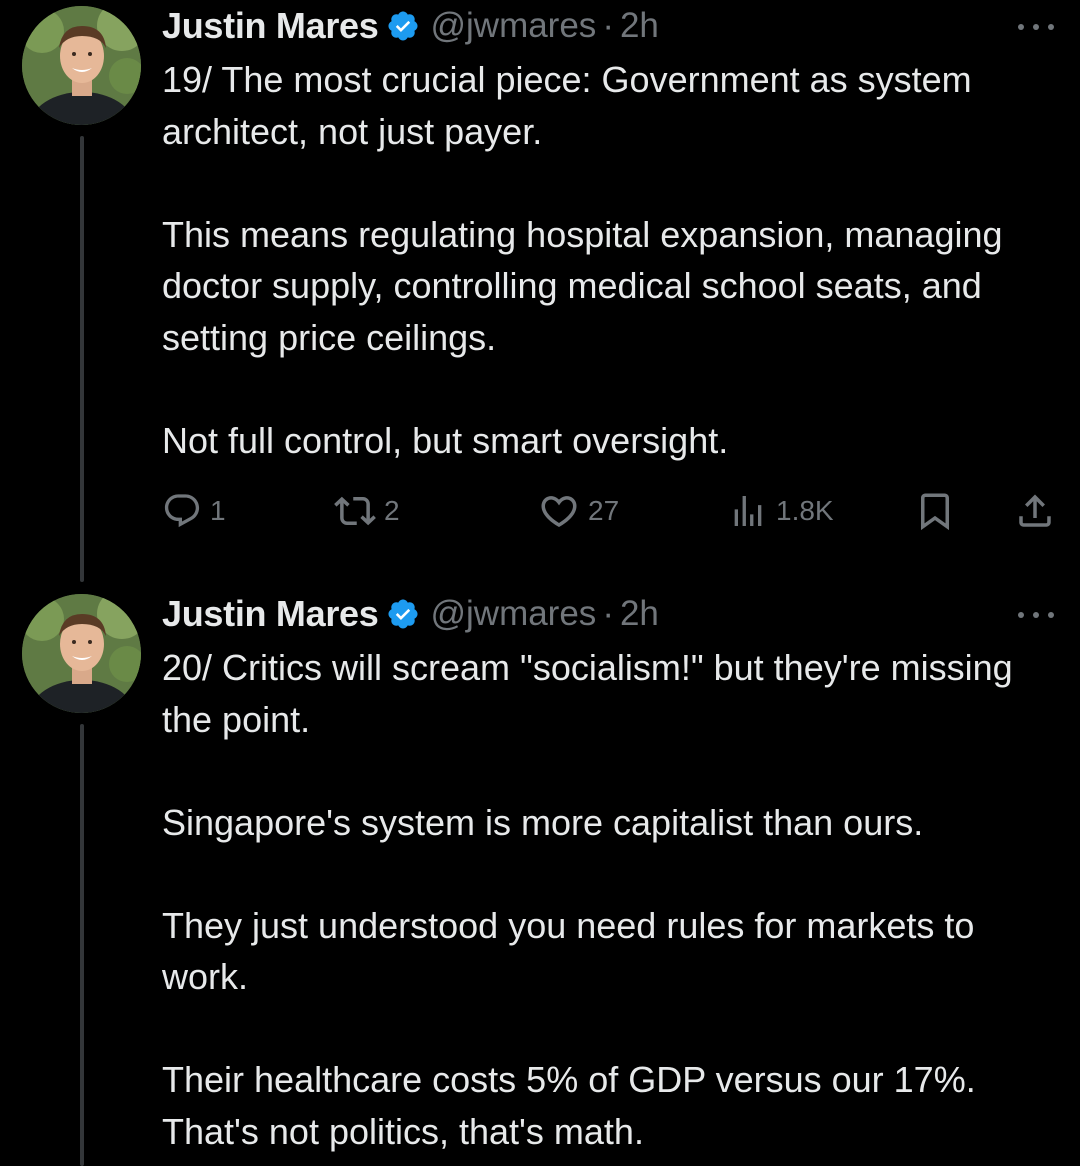  I want to click on tweet-actions: 1 2 27 1.8K, so click(612, 511).